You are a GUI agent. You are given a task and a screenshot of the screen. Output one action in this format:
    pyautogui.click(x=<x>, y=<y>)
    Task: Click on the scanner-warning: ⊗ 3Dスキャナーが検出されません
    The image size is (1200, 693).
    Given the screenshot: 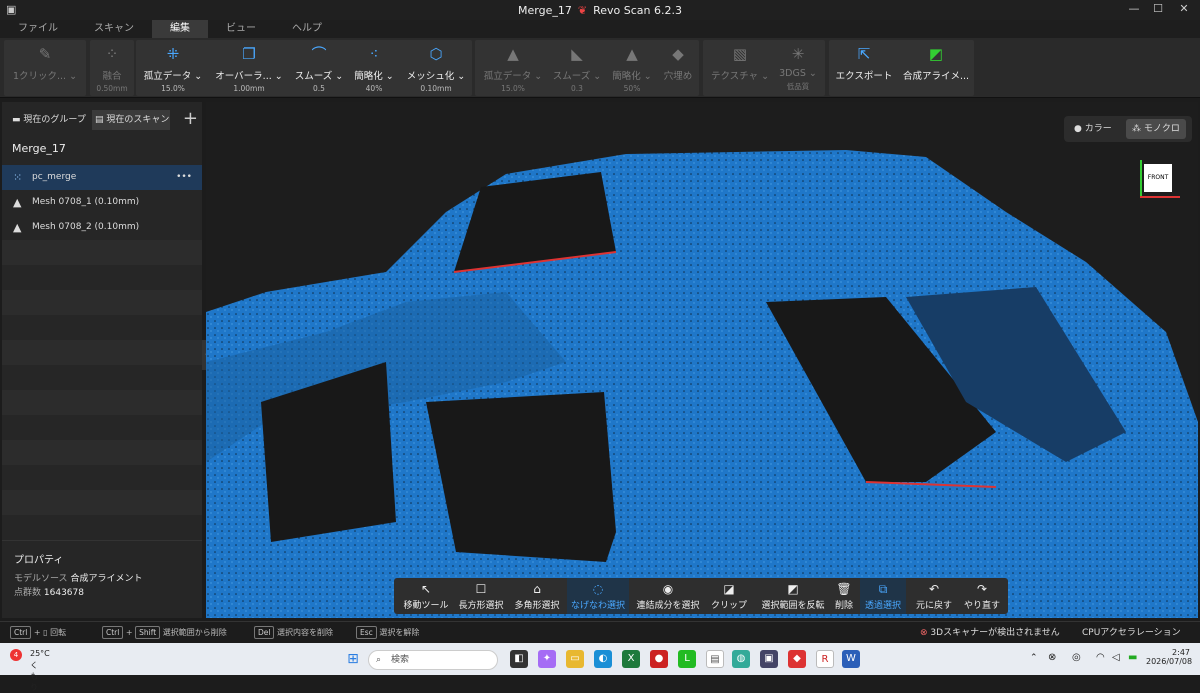 What is the action you would take?
    pyautogui.click(x=990, y=633)
    